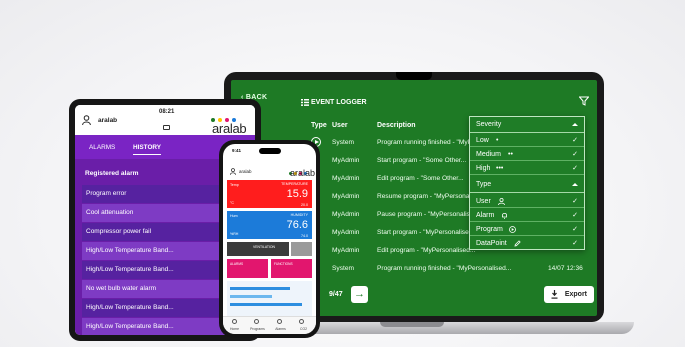  What do you see at coordinates (482, 140) in the screenshot?
I see `option-label: Low` at bounding box center [482, 140].